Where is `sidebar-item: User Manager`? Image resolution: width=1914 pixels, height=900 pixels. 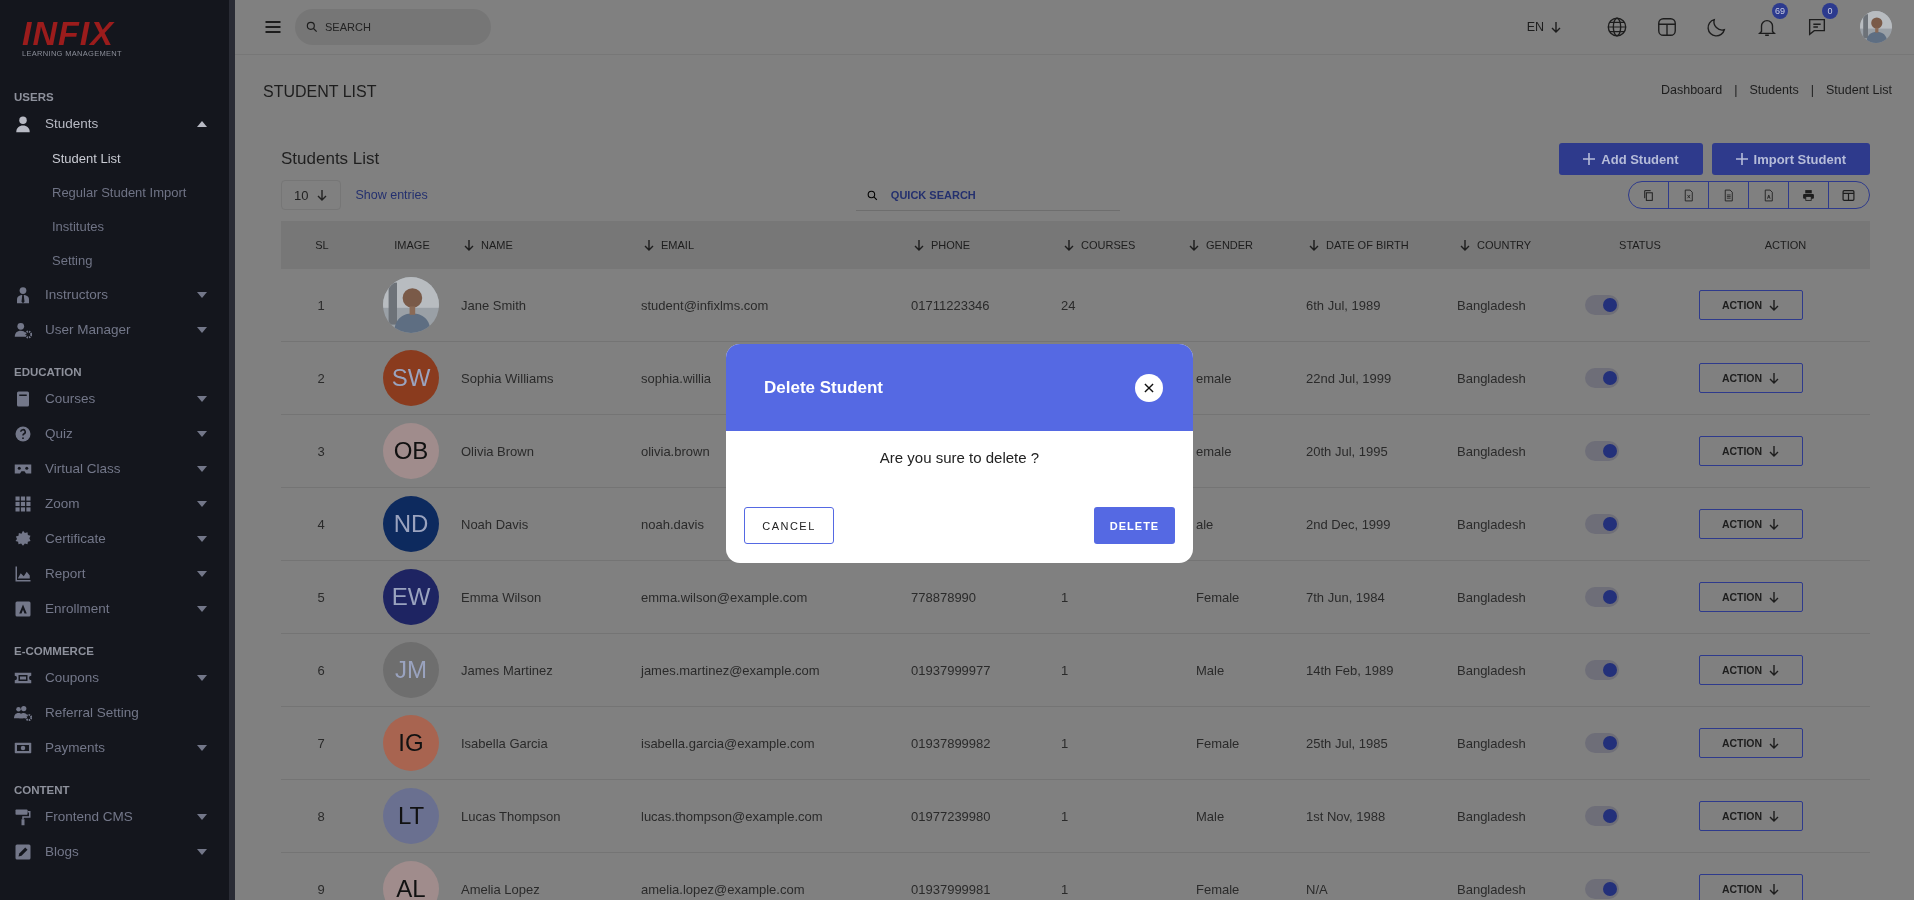 sidebar-item: User Manager is located at coordinates (114, 329).